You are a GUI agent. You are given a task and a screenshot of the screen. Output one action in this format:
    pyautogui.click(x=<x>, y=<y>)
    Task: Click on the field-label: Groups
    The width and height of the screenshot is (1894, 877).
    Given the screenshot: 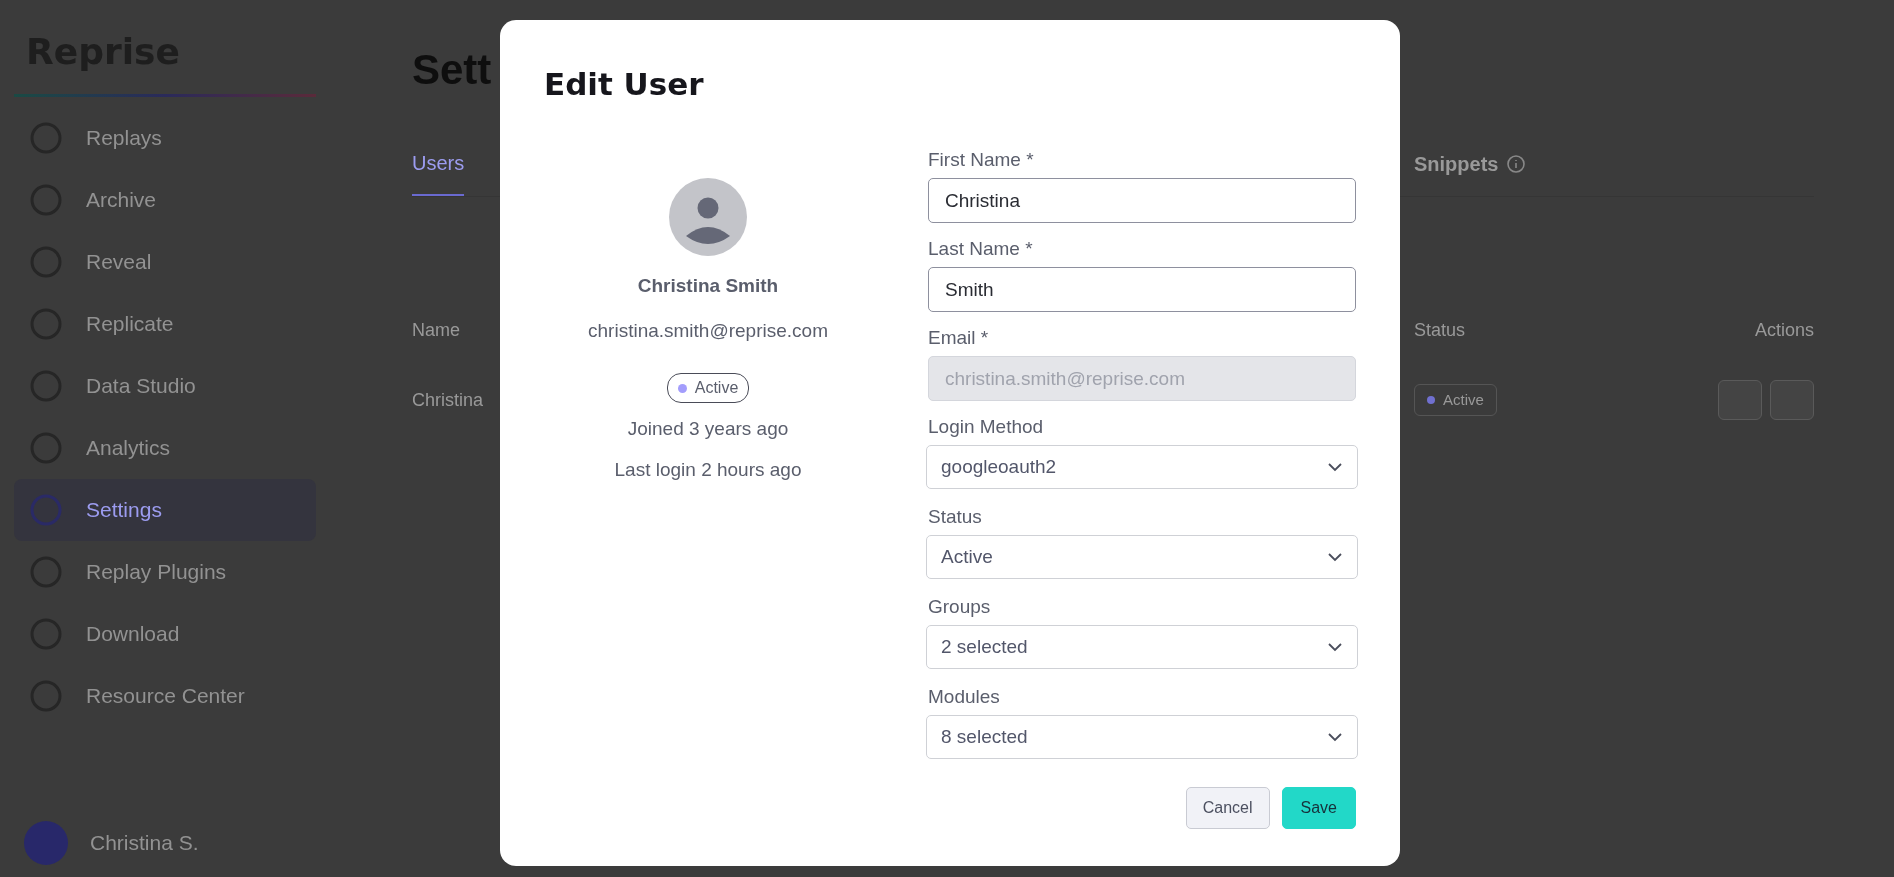 What is the action you would take?
    pyautogui.click(x=960, y=607)
    